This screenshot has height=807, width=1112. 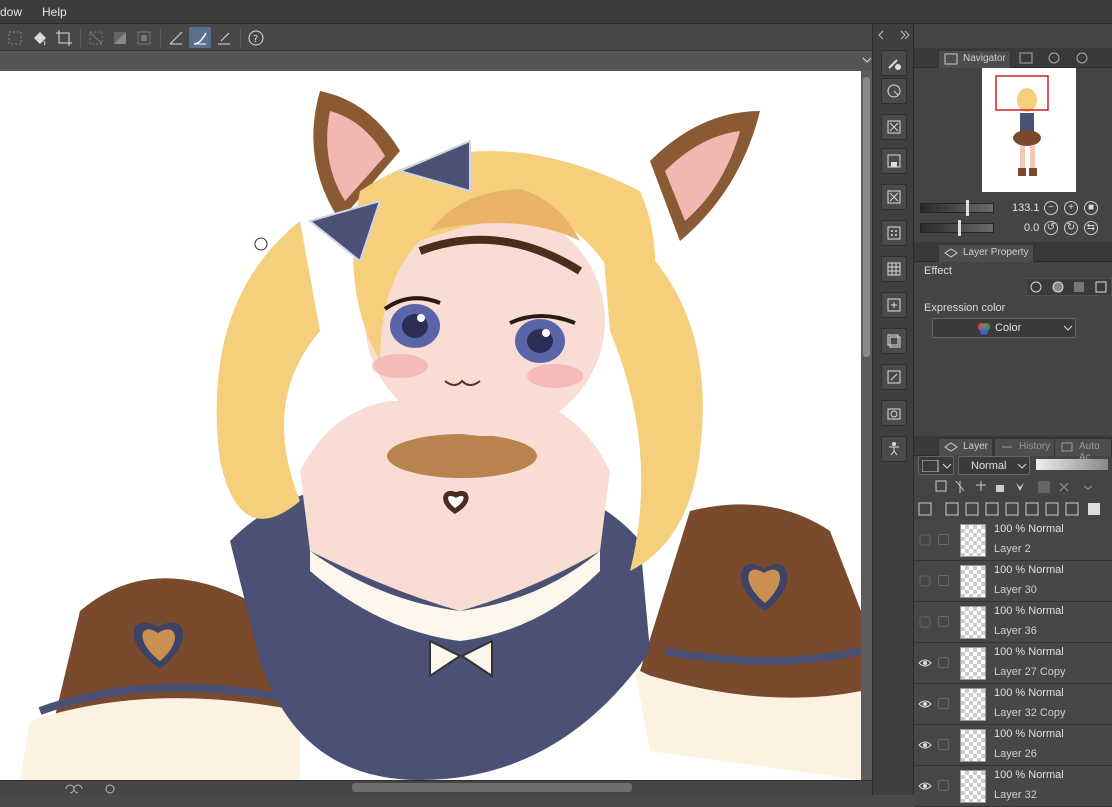 What do you see at coordinates (492, 787) in the screenshot?
I see `canvas-horizontal-scrollbar` at bounding box center [492, 787].